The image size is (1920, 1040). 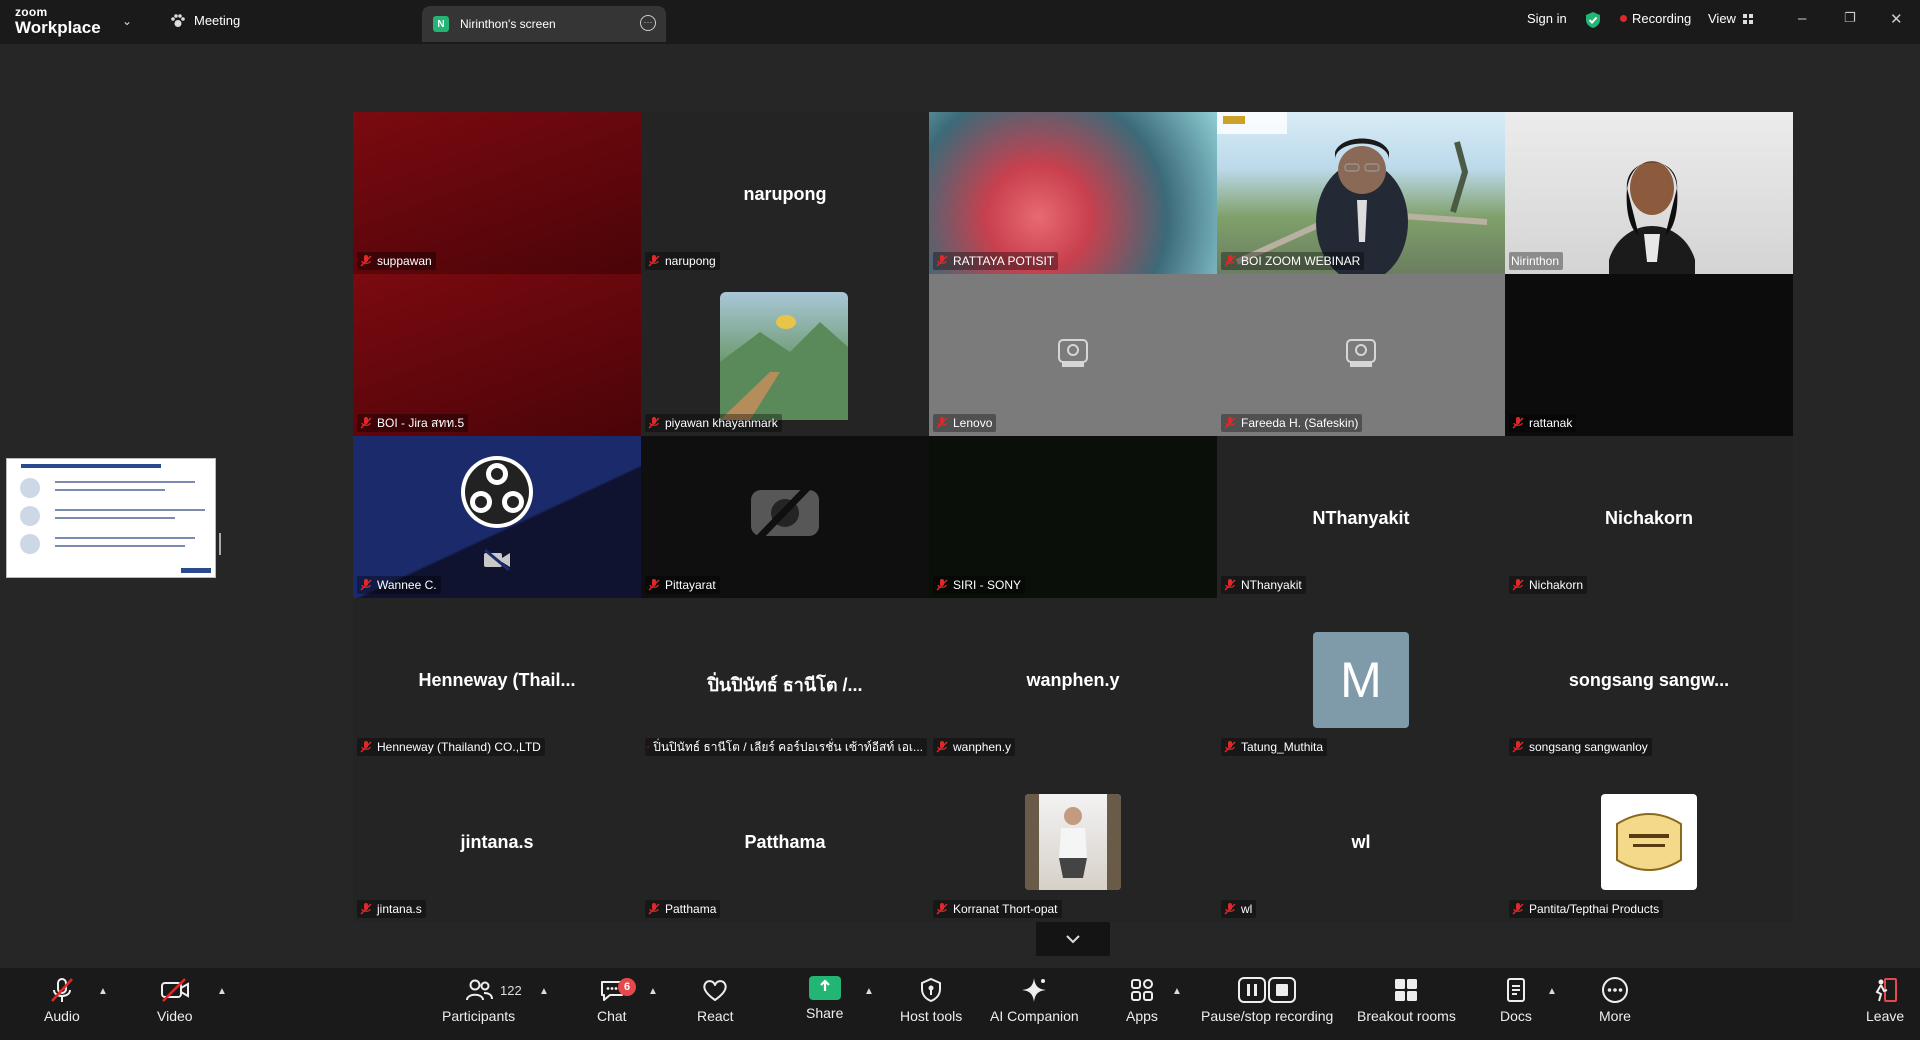 I want to click on participant-label: Korranat Thort-opat, so click(x=997, y=909).